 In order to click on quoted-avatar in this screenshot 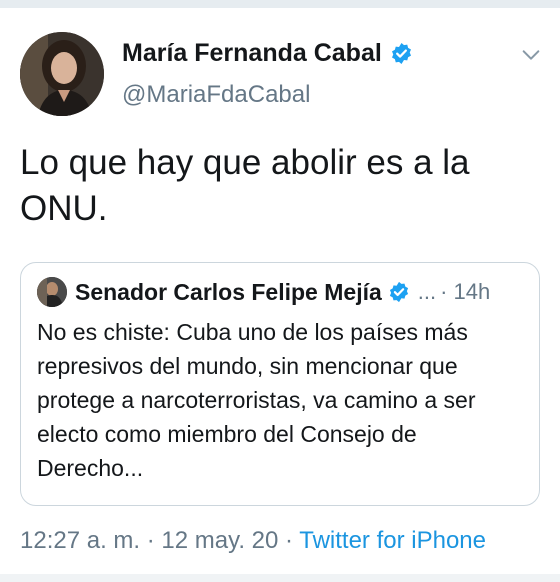, I will do `click(52, 292)`.